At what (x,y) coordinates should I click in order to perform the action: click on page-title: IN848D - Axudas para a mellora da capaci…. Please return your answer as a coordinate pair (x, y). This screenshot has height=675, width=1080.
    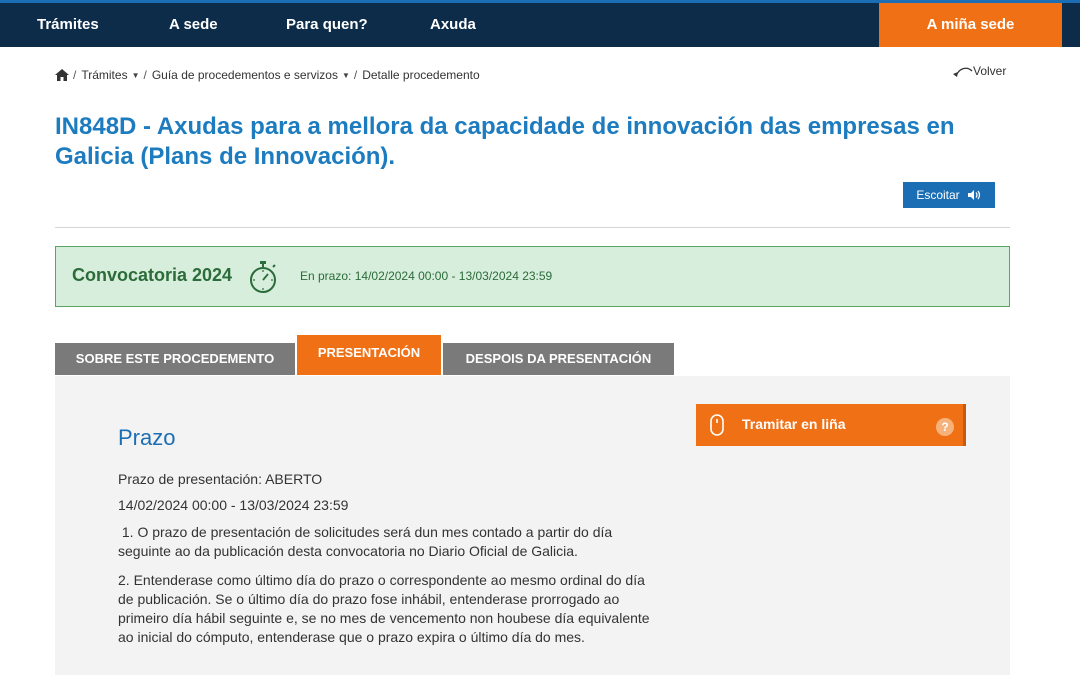
    Looking at the image, I should click on (505, 141).